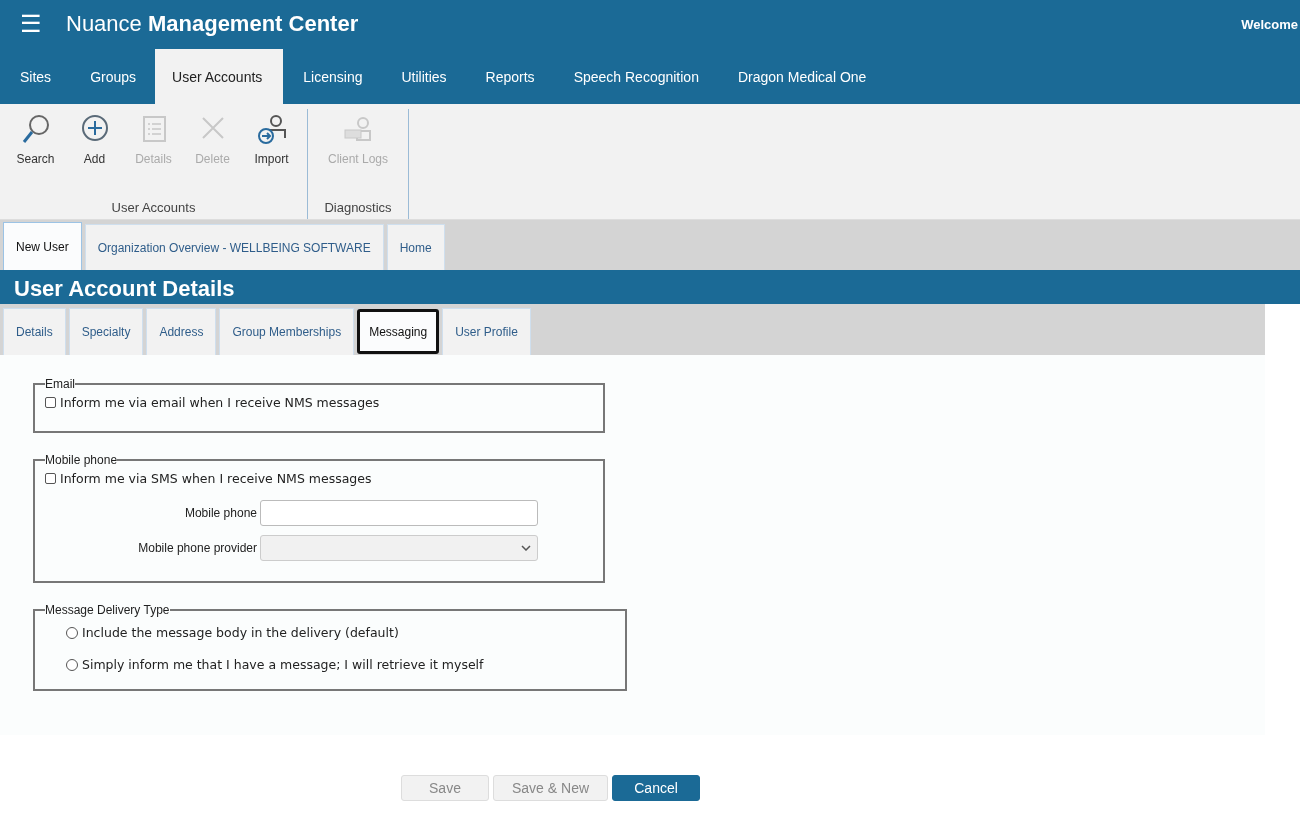 This screenshot has height=840, width=1300. What do you see at coordinates (399, 513) in the screenshot?
I see `mobile-phone-input` at bounding box center [399, 513].